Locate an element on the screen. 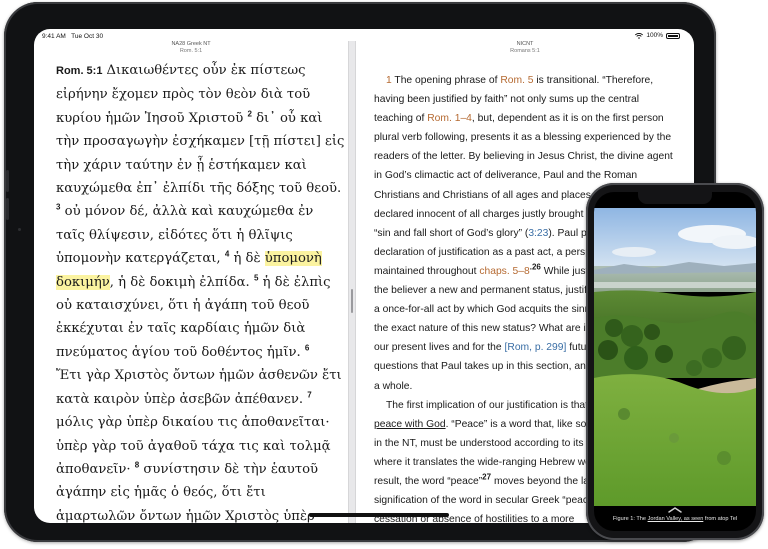  text-line: εἰρήνην ἔχομεν πρὸς τὸν θεὸν διὰ τοῦ is located at coordinates (201, 94).